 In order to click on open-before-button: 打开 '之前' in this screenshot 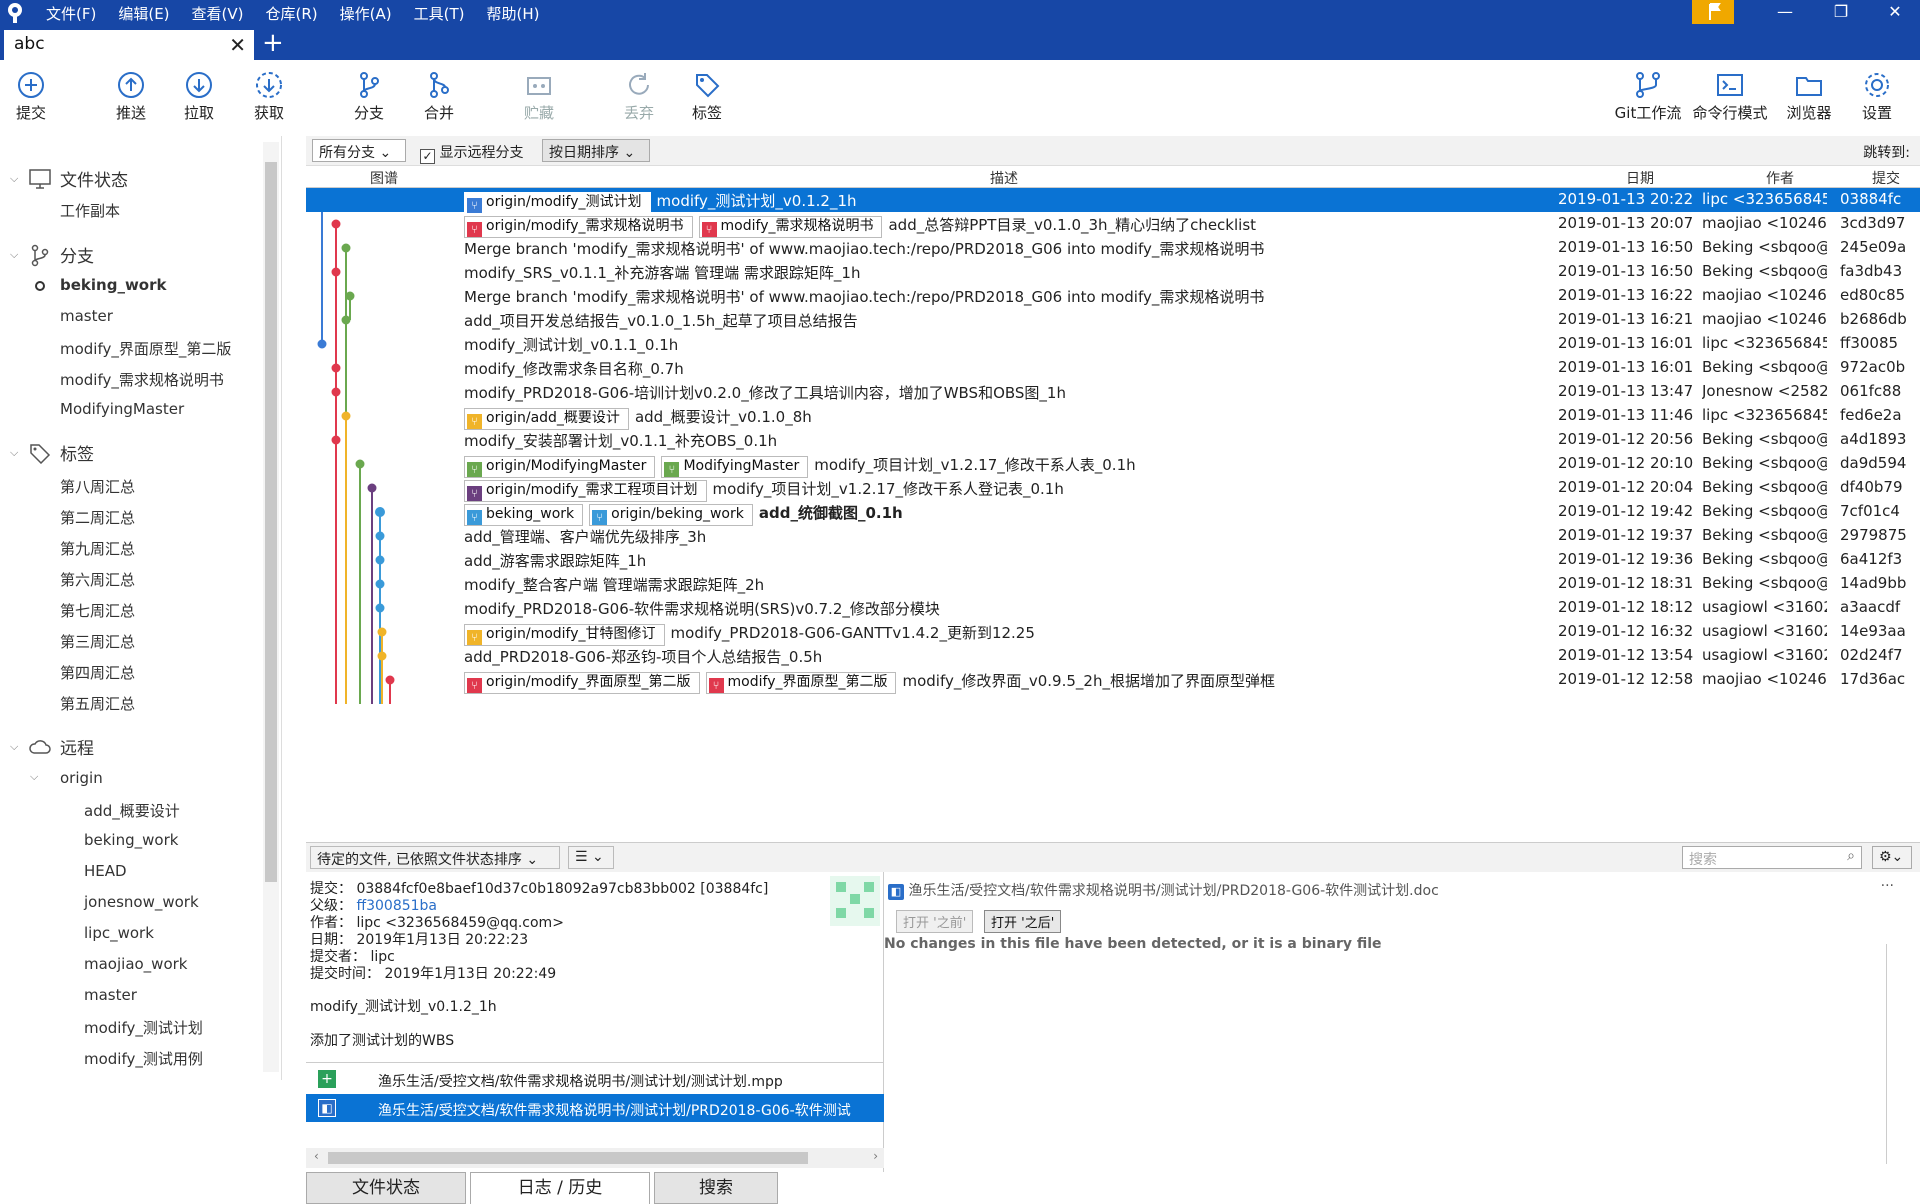, I will do `click(935, 921)`.